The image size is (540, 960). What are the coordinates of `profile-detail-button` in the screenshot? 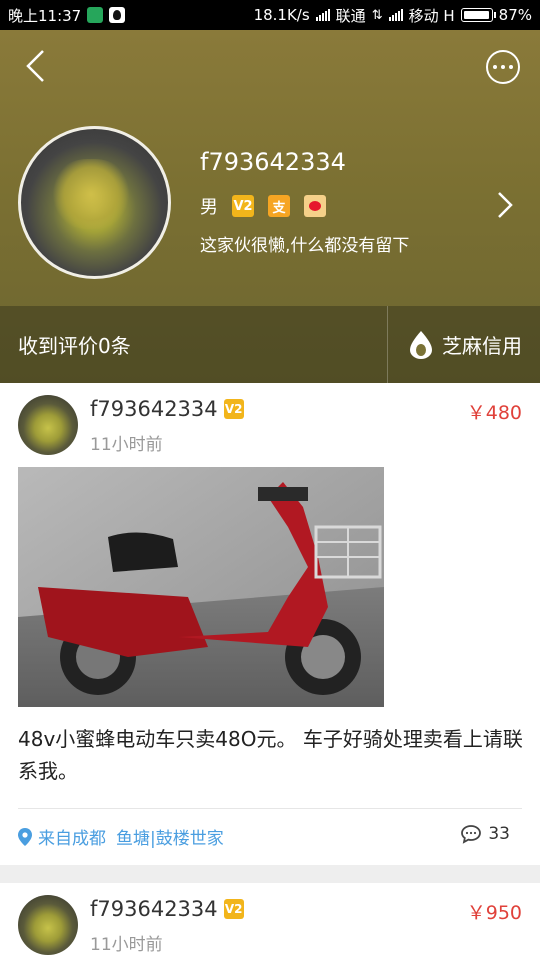 It's located at (505, 205).